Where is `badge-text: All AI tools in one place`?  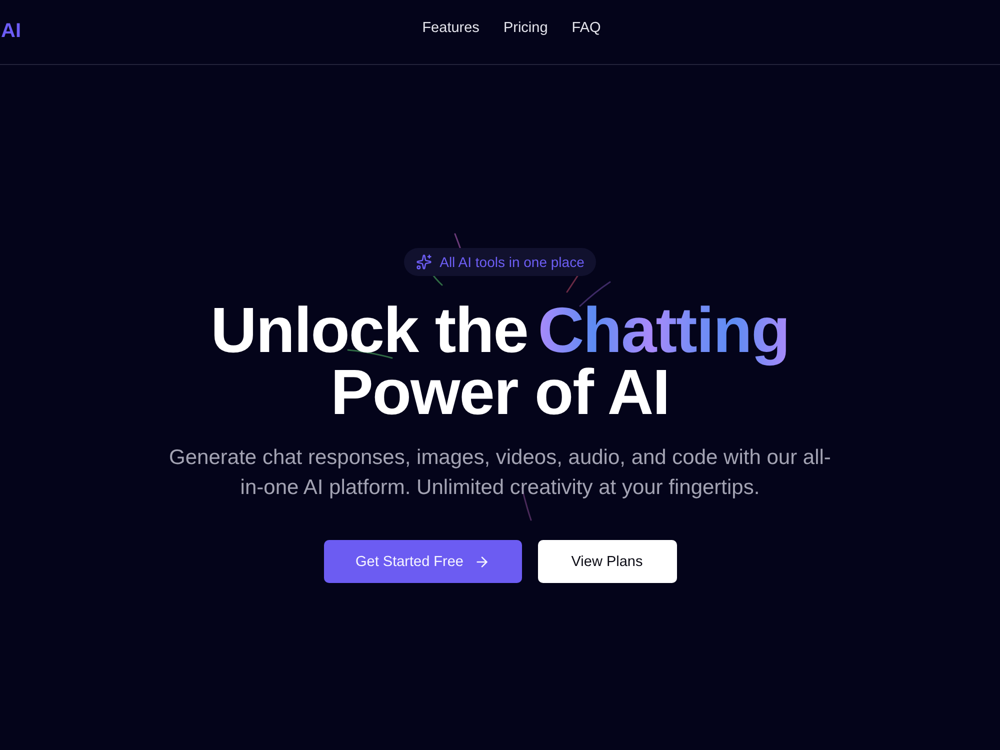
badge-text: All AI tools in one place is located at coordinates (512, 262).